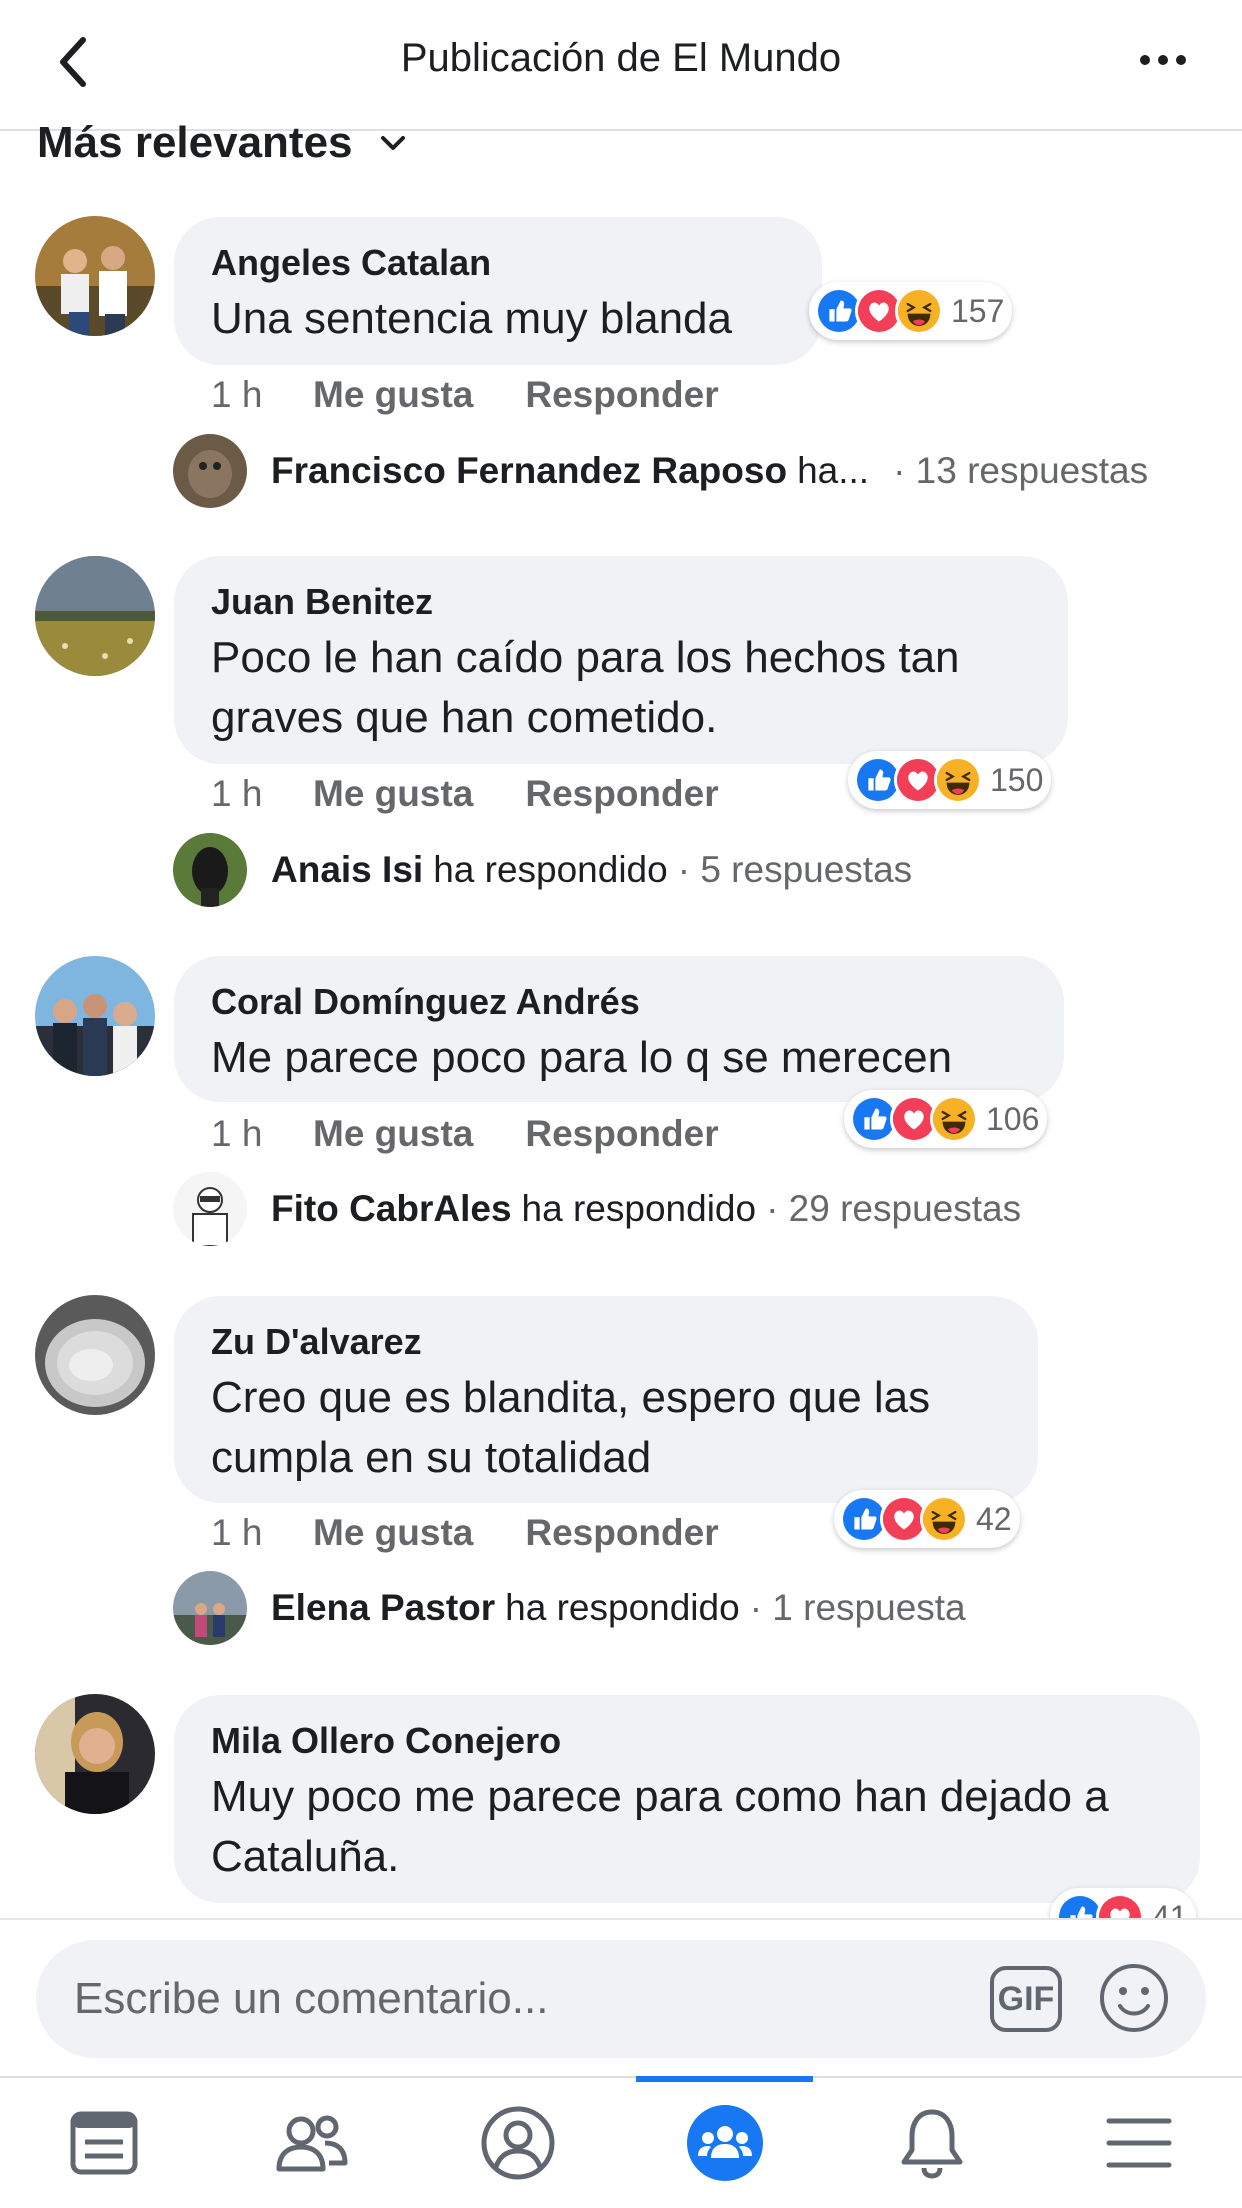 This screenshot has width=1242, height=2208. I want to click on nav-menu, so click(1138, 2143).